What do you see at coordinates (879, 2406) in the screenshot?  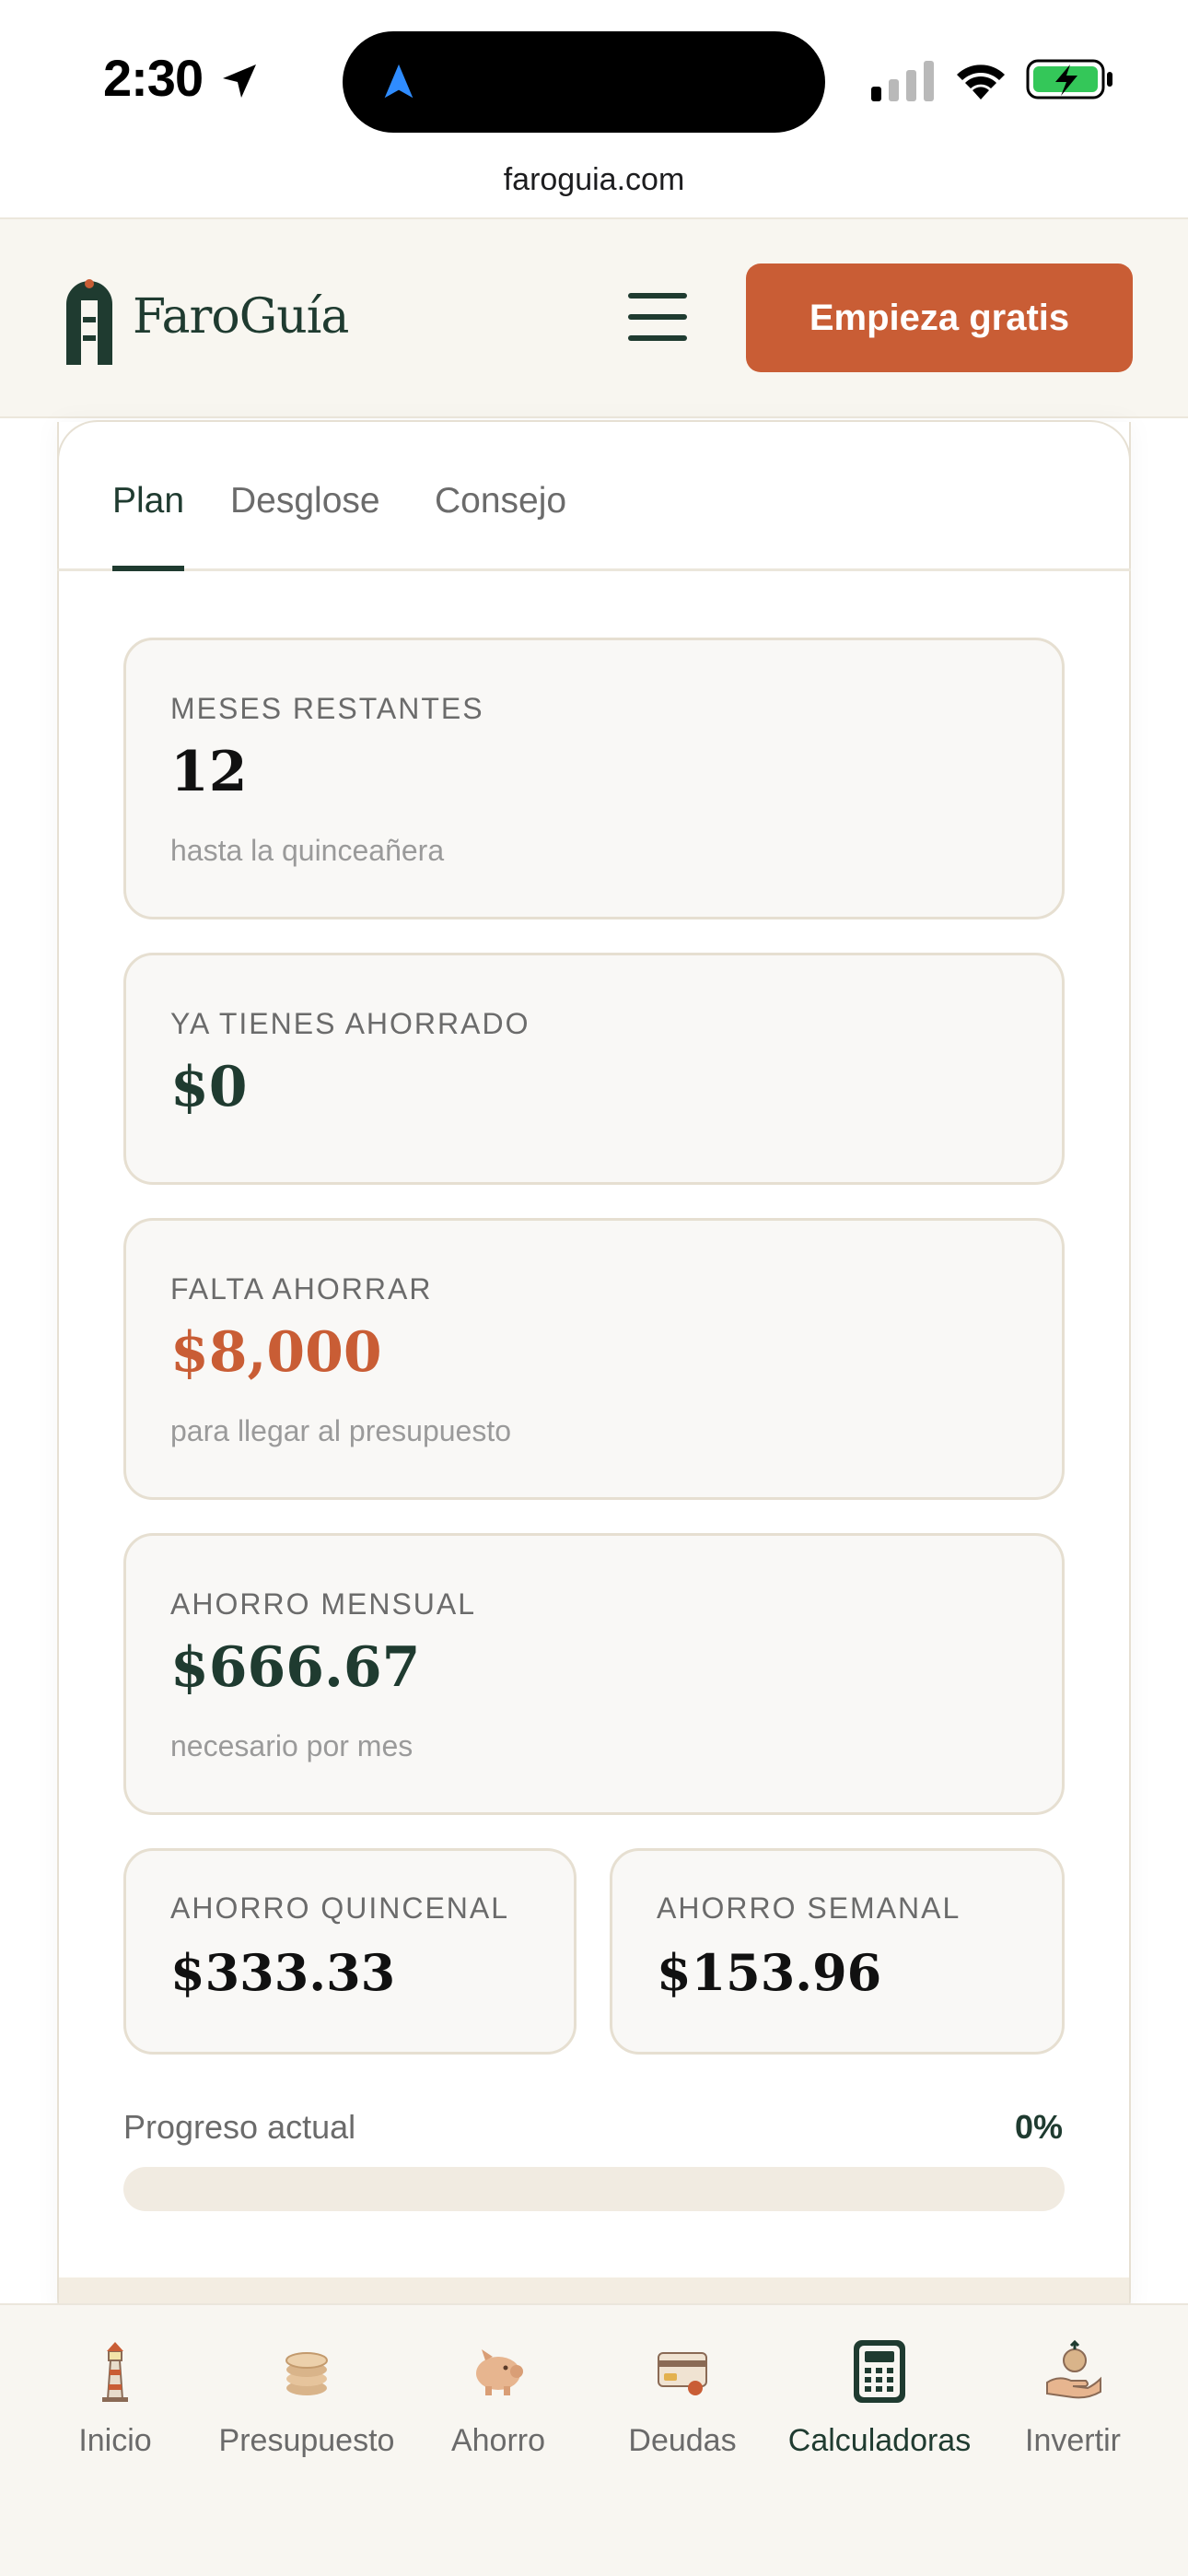 I see `nav-calculadoras: Calculadoras` at bounding box center [879, 2406].